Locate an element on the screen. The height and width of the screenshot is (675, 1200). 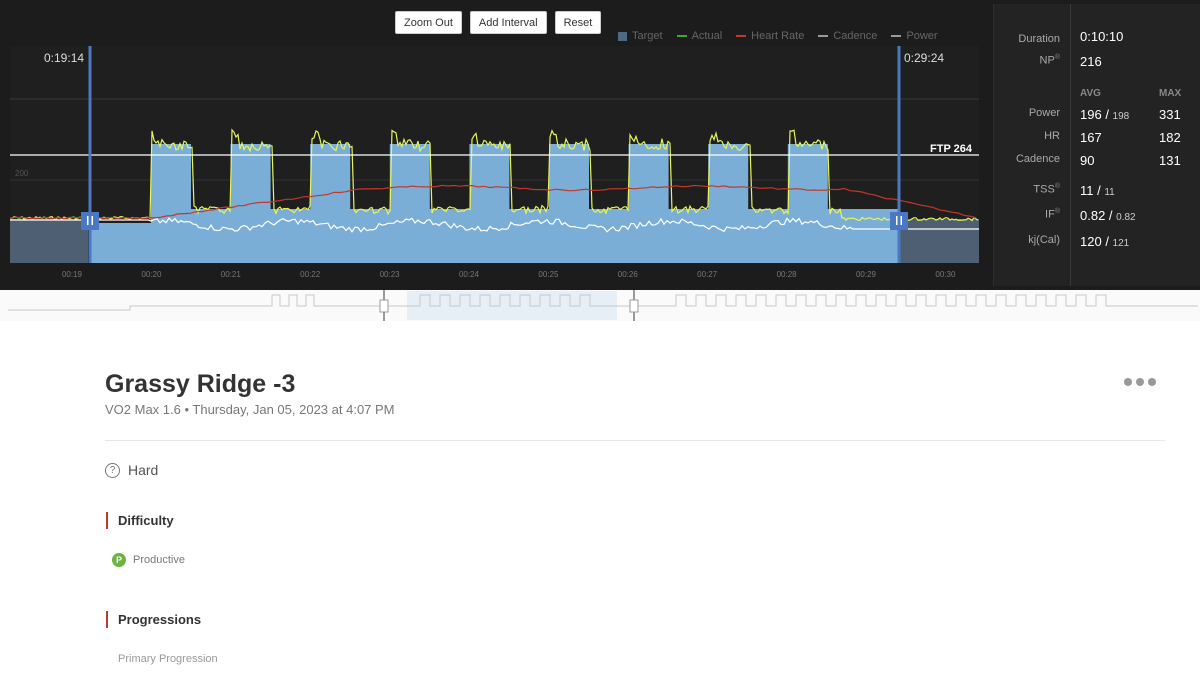
max-header: MAX is located at coordinates (1170, 93).